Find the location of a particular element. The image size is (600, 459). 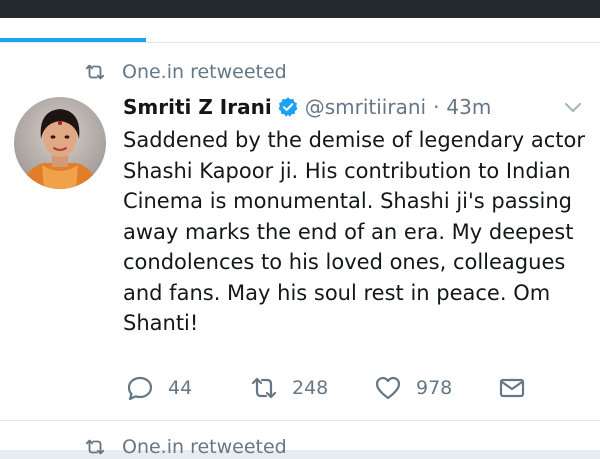

like-count: 978 is located at coordinates (434, 388).